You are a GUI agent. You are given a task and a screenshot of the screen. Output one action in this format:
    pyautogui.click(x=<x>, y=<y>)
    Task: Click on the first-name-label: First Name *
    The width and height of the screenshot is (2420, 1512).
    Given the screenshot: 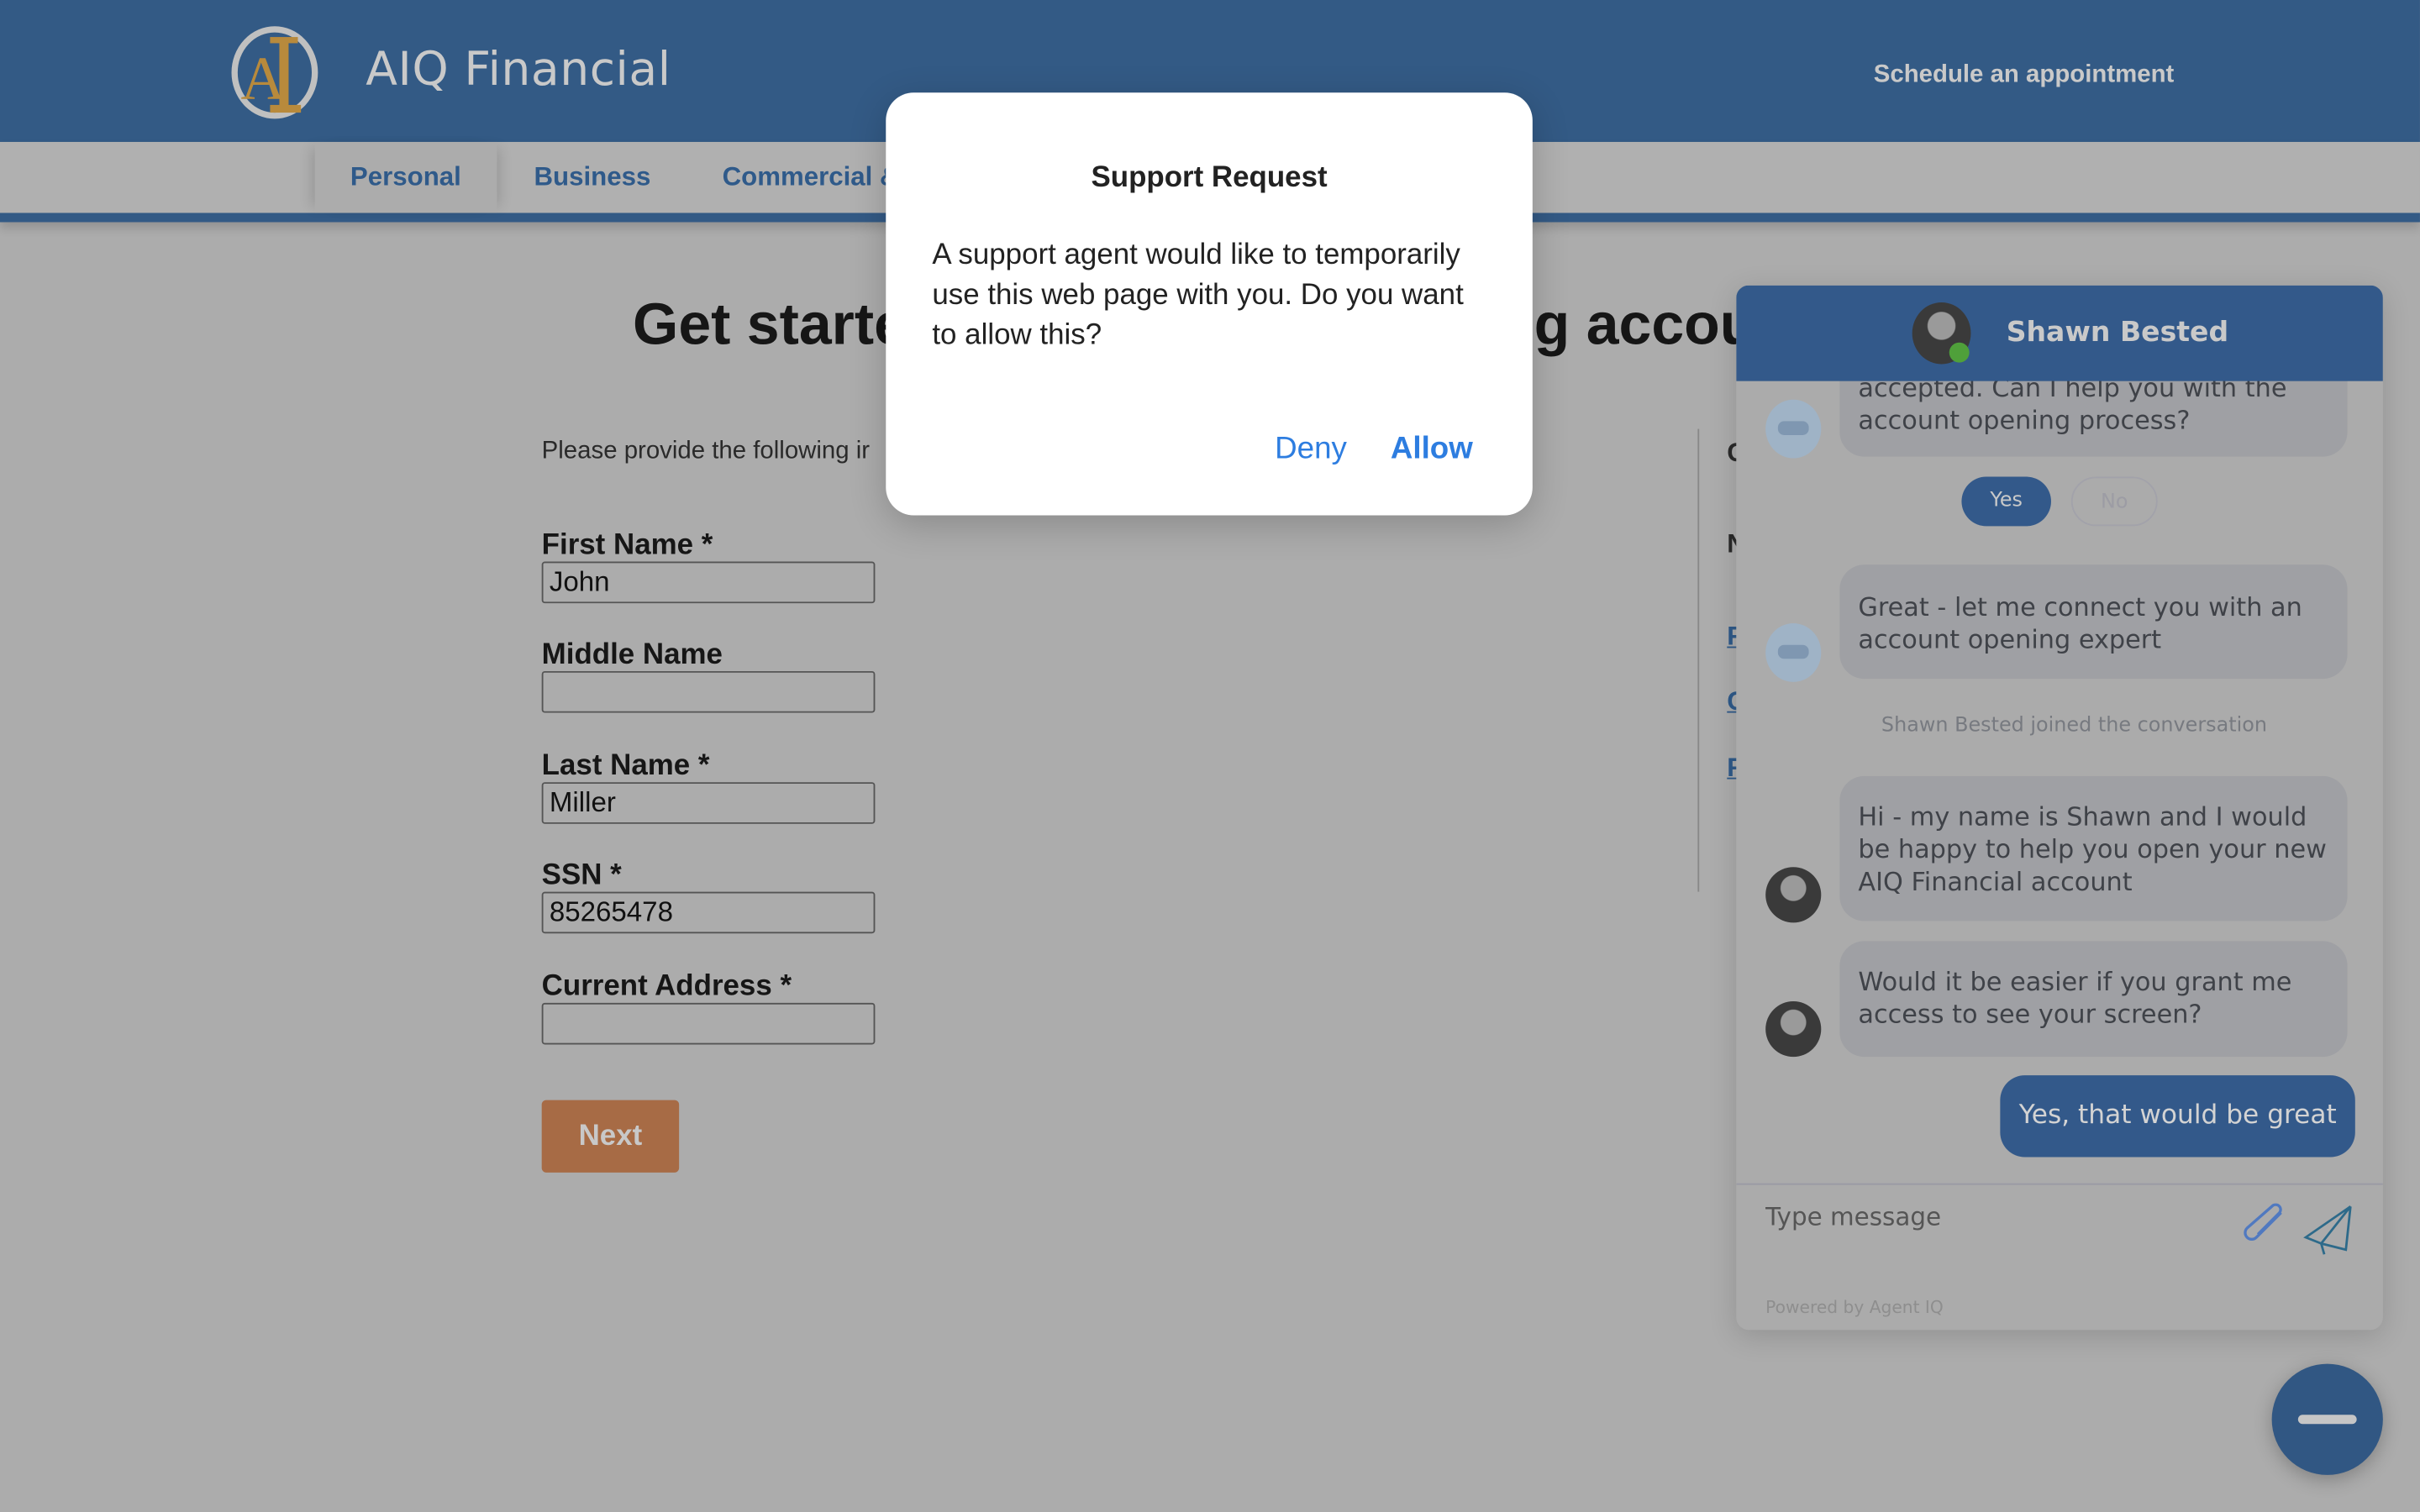 What is the action you would take?
    pyautogui.click(x=627, y=545)
    